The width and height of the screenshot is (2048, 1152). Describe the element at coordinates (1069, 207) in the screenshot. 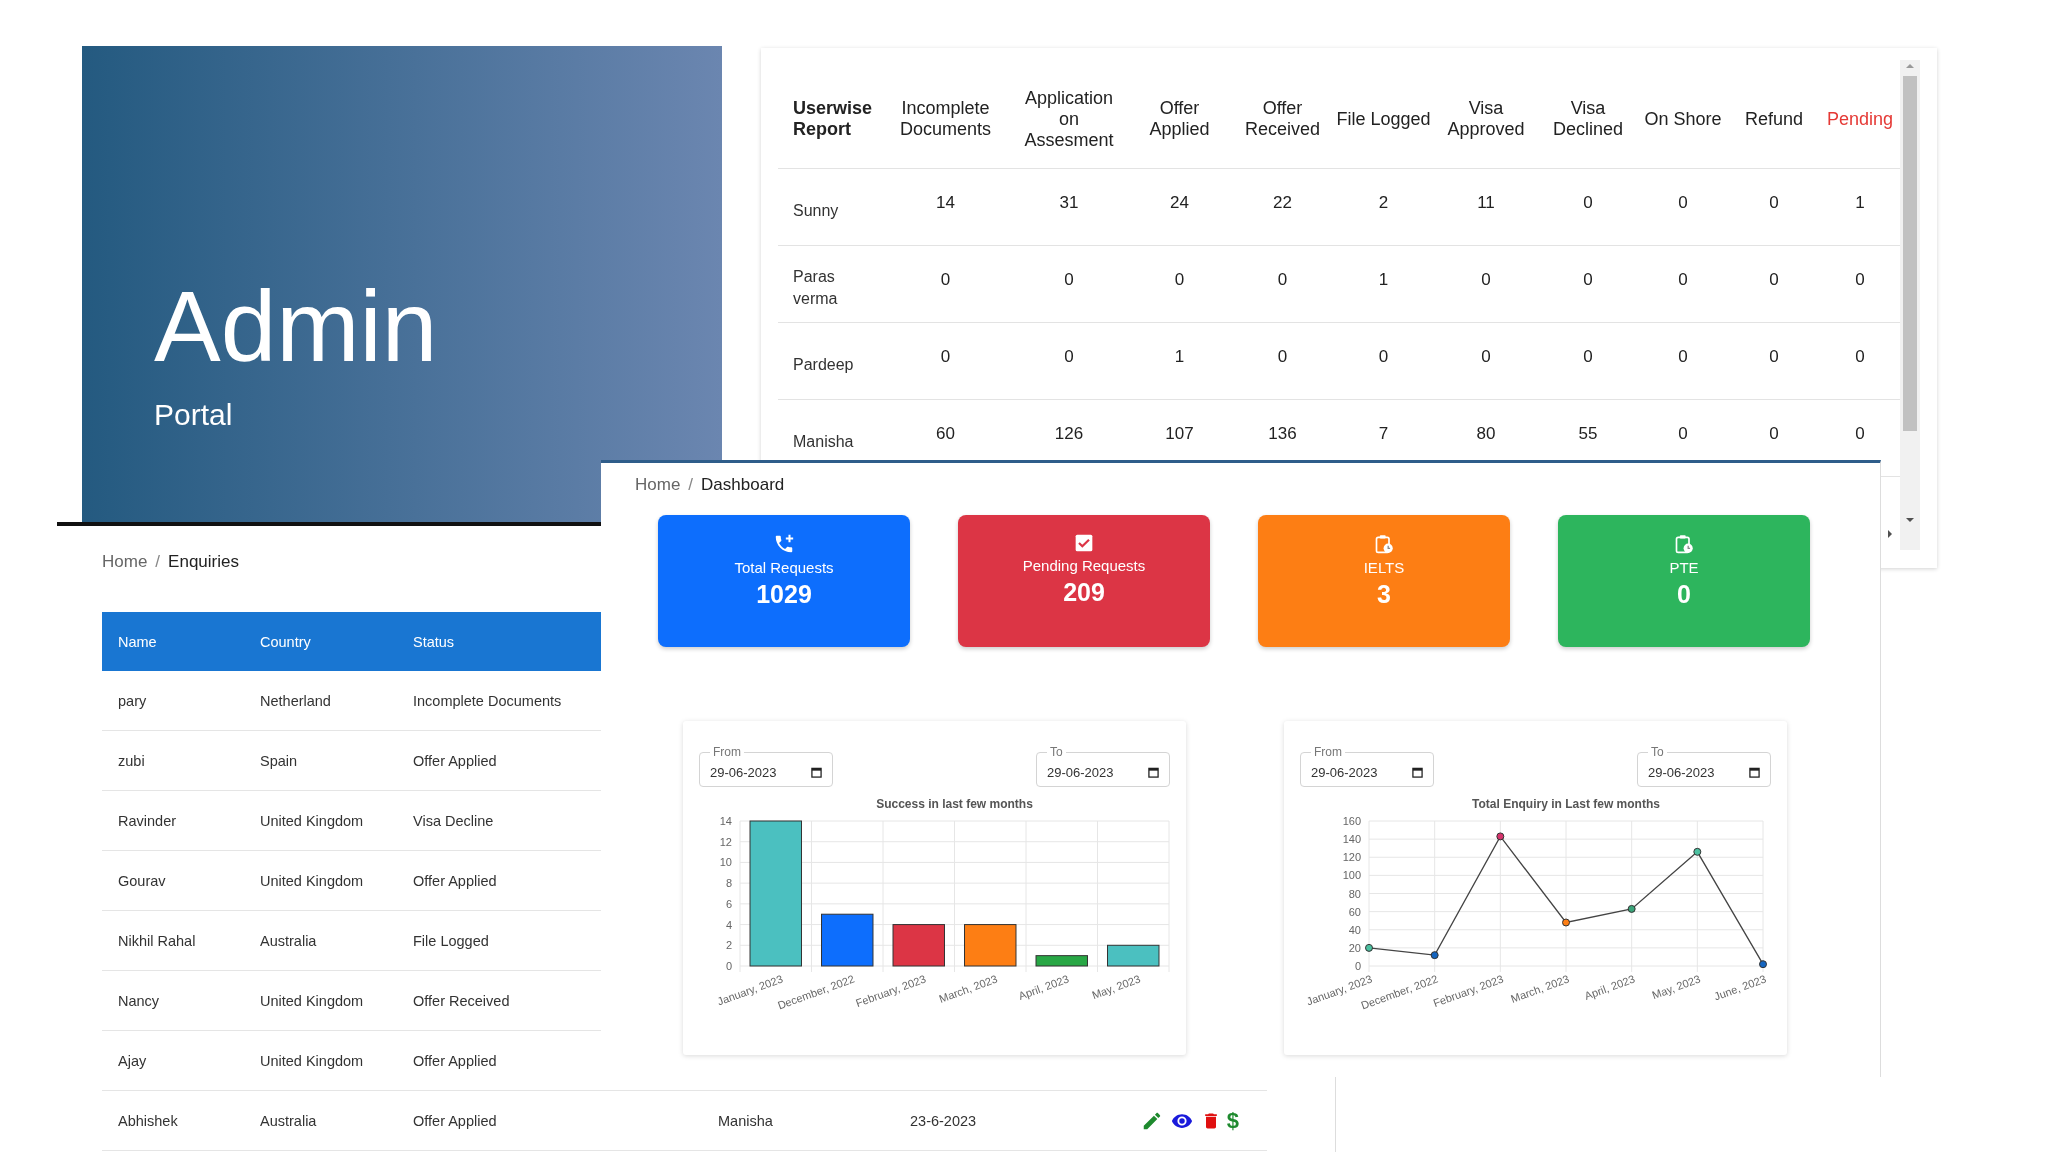

I see `table-cell: 31` at that location.